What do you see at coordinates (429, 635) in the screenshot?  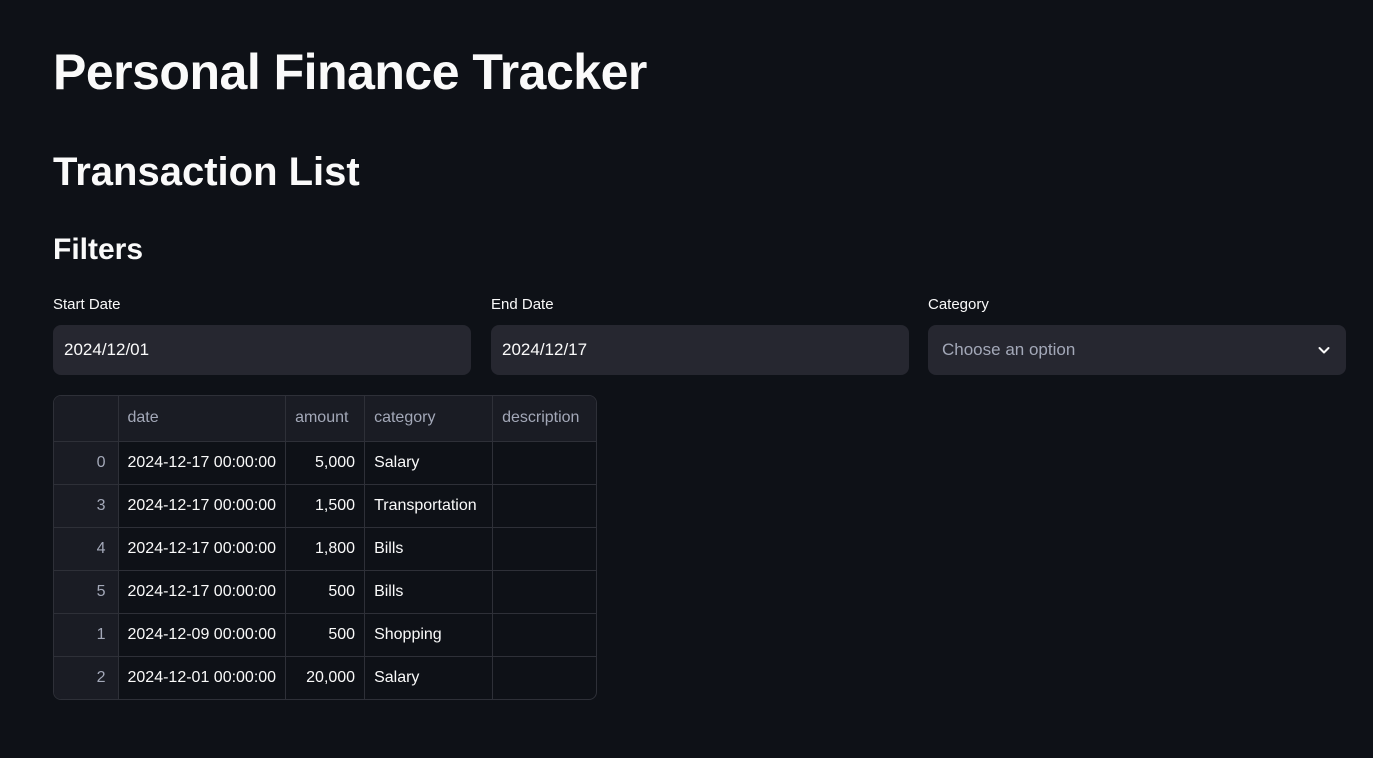 I see `category-cell: Shopping` at bounding box center [429, 635].